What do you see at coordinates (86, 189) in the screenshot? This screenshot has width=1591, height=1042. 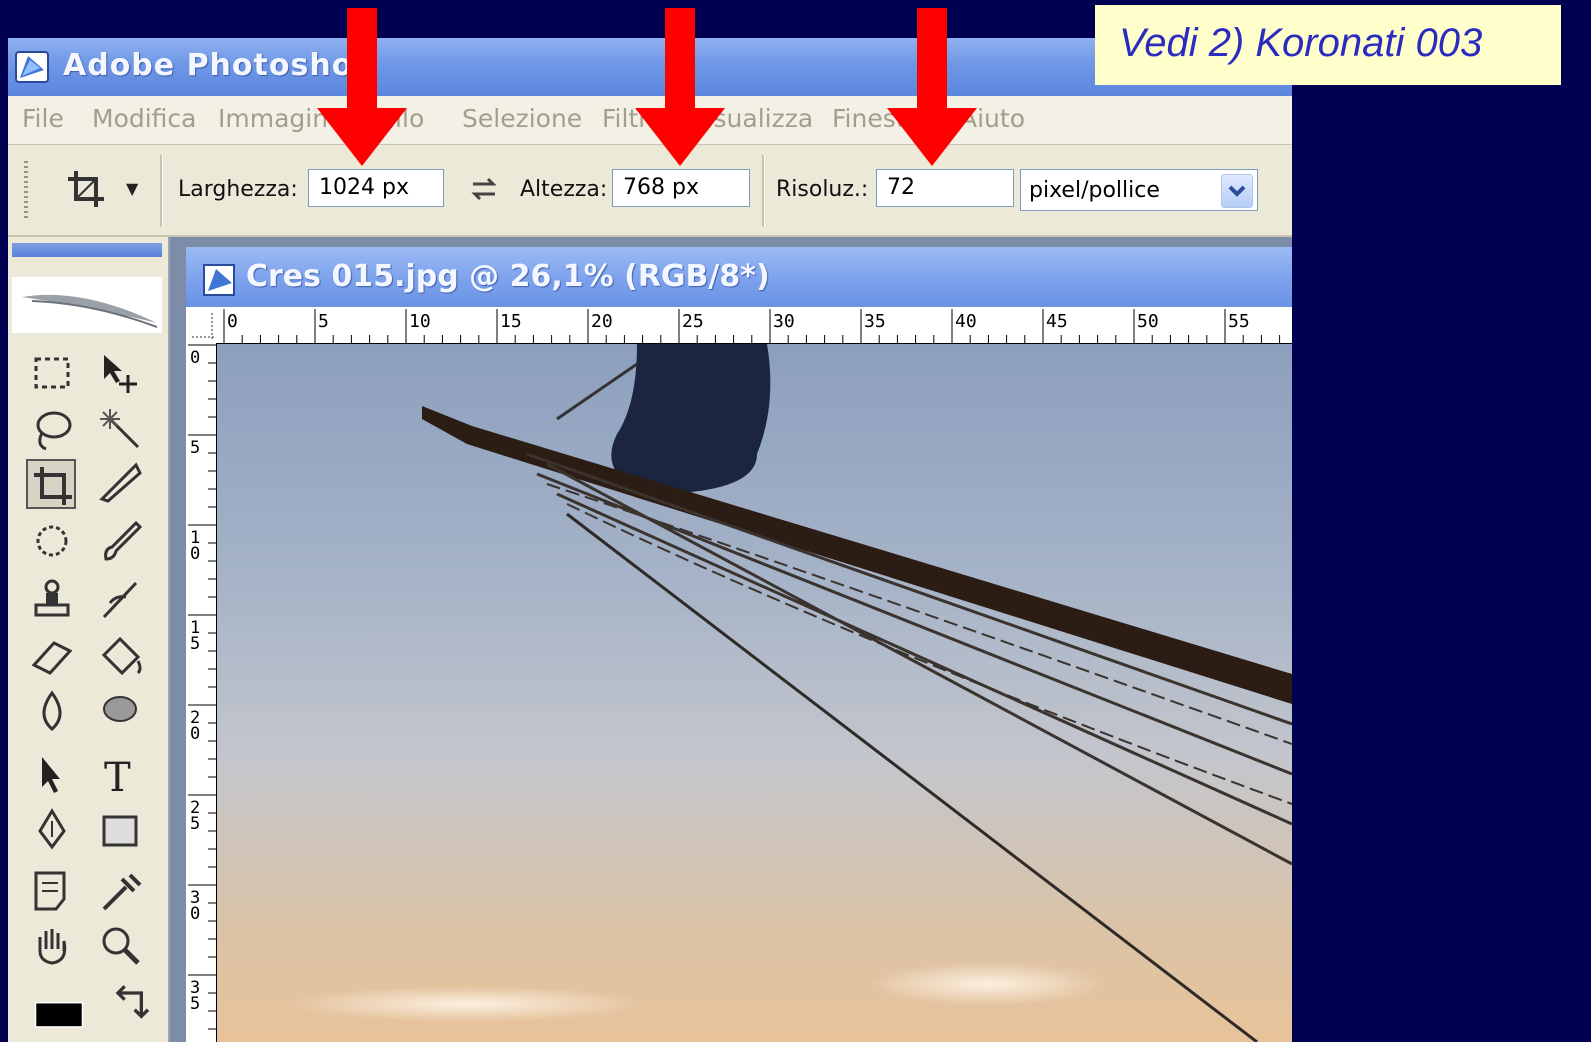 I see `crop-icon` at bounding box center [86, 189].